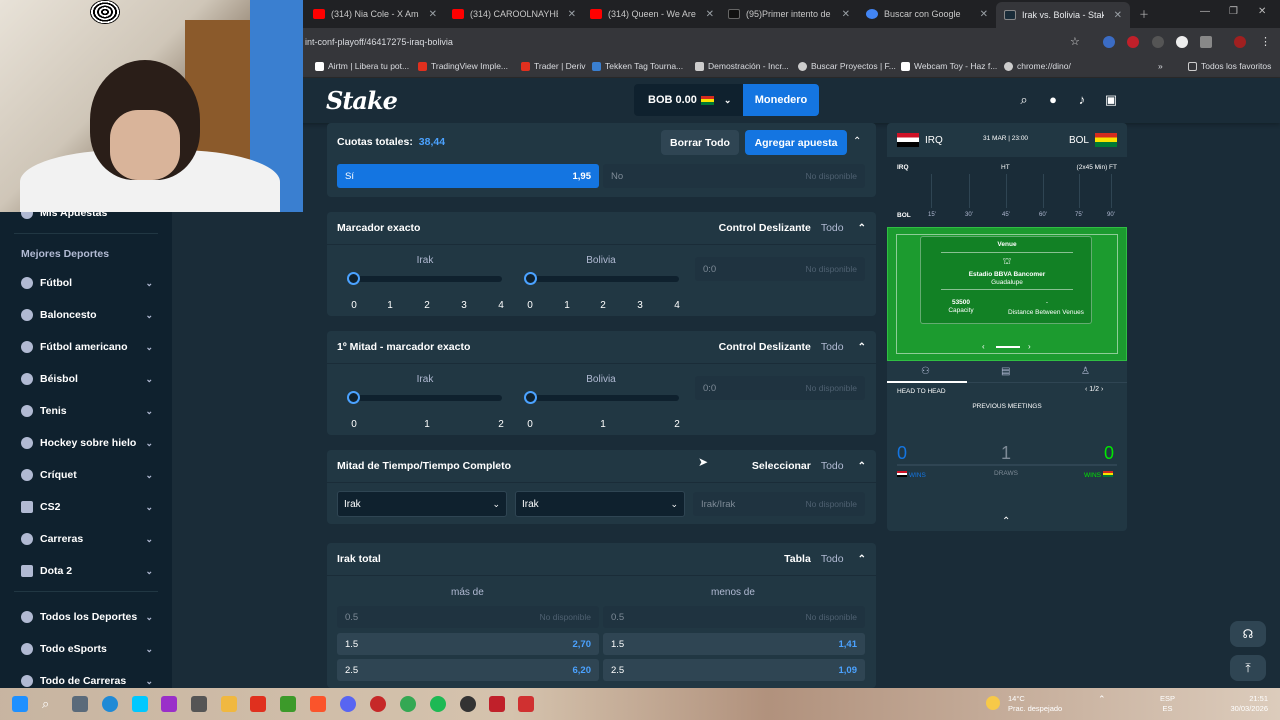 Image resolution: width=1280 pixels, height=720 pixels. What do you see at coordinates (1102, 699) in the screenshot?
I see `tray-chevron-up-icon: ⌃` at bounding box center [1102, 699].